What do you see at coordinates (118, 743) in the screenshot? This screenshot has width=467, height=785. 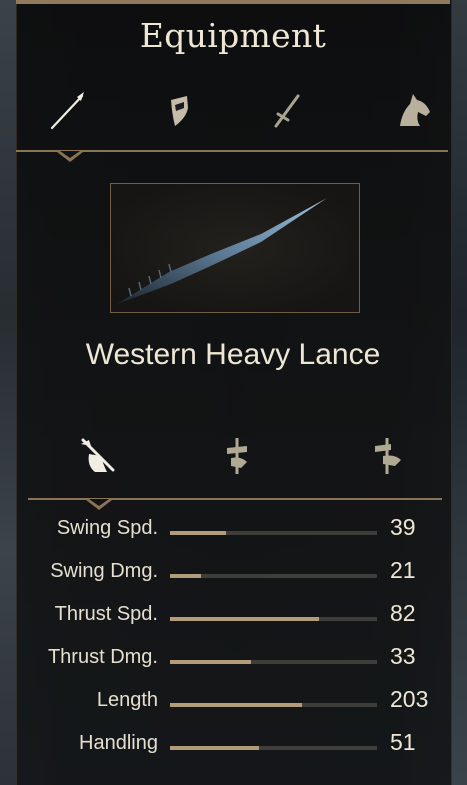 I see `stat-label: Handling` at bounding box center [118, 743].